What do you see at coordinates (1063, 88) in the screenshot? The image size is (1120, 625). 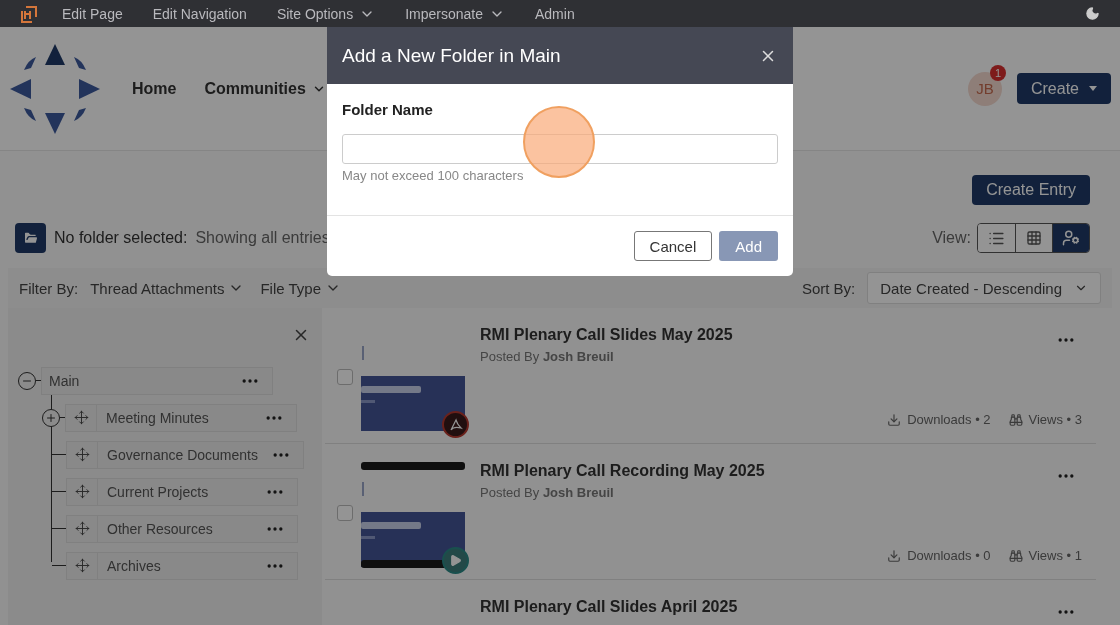 I see `create-button: Create` at bounding box center [1063, 88].